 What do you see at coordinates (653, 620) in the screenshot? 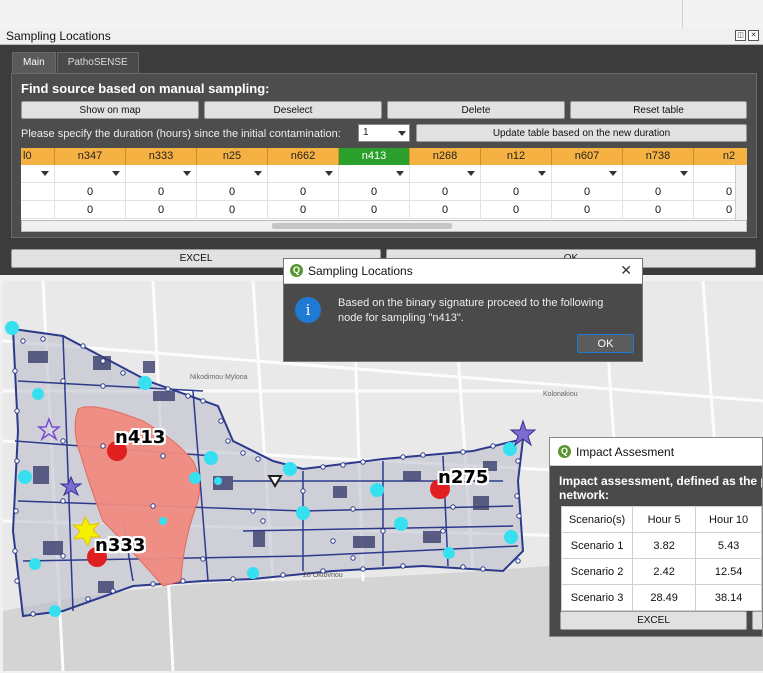
I see `impact-excel-button: EXCEL` at bounding box center [653, 620].